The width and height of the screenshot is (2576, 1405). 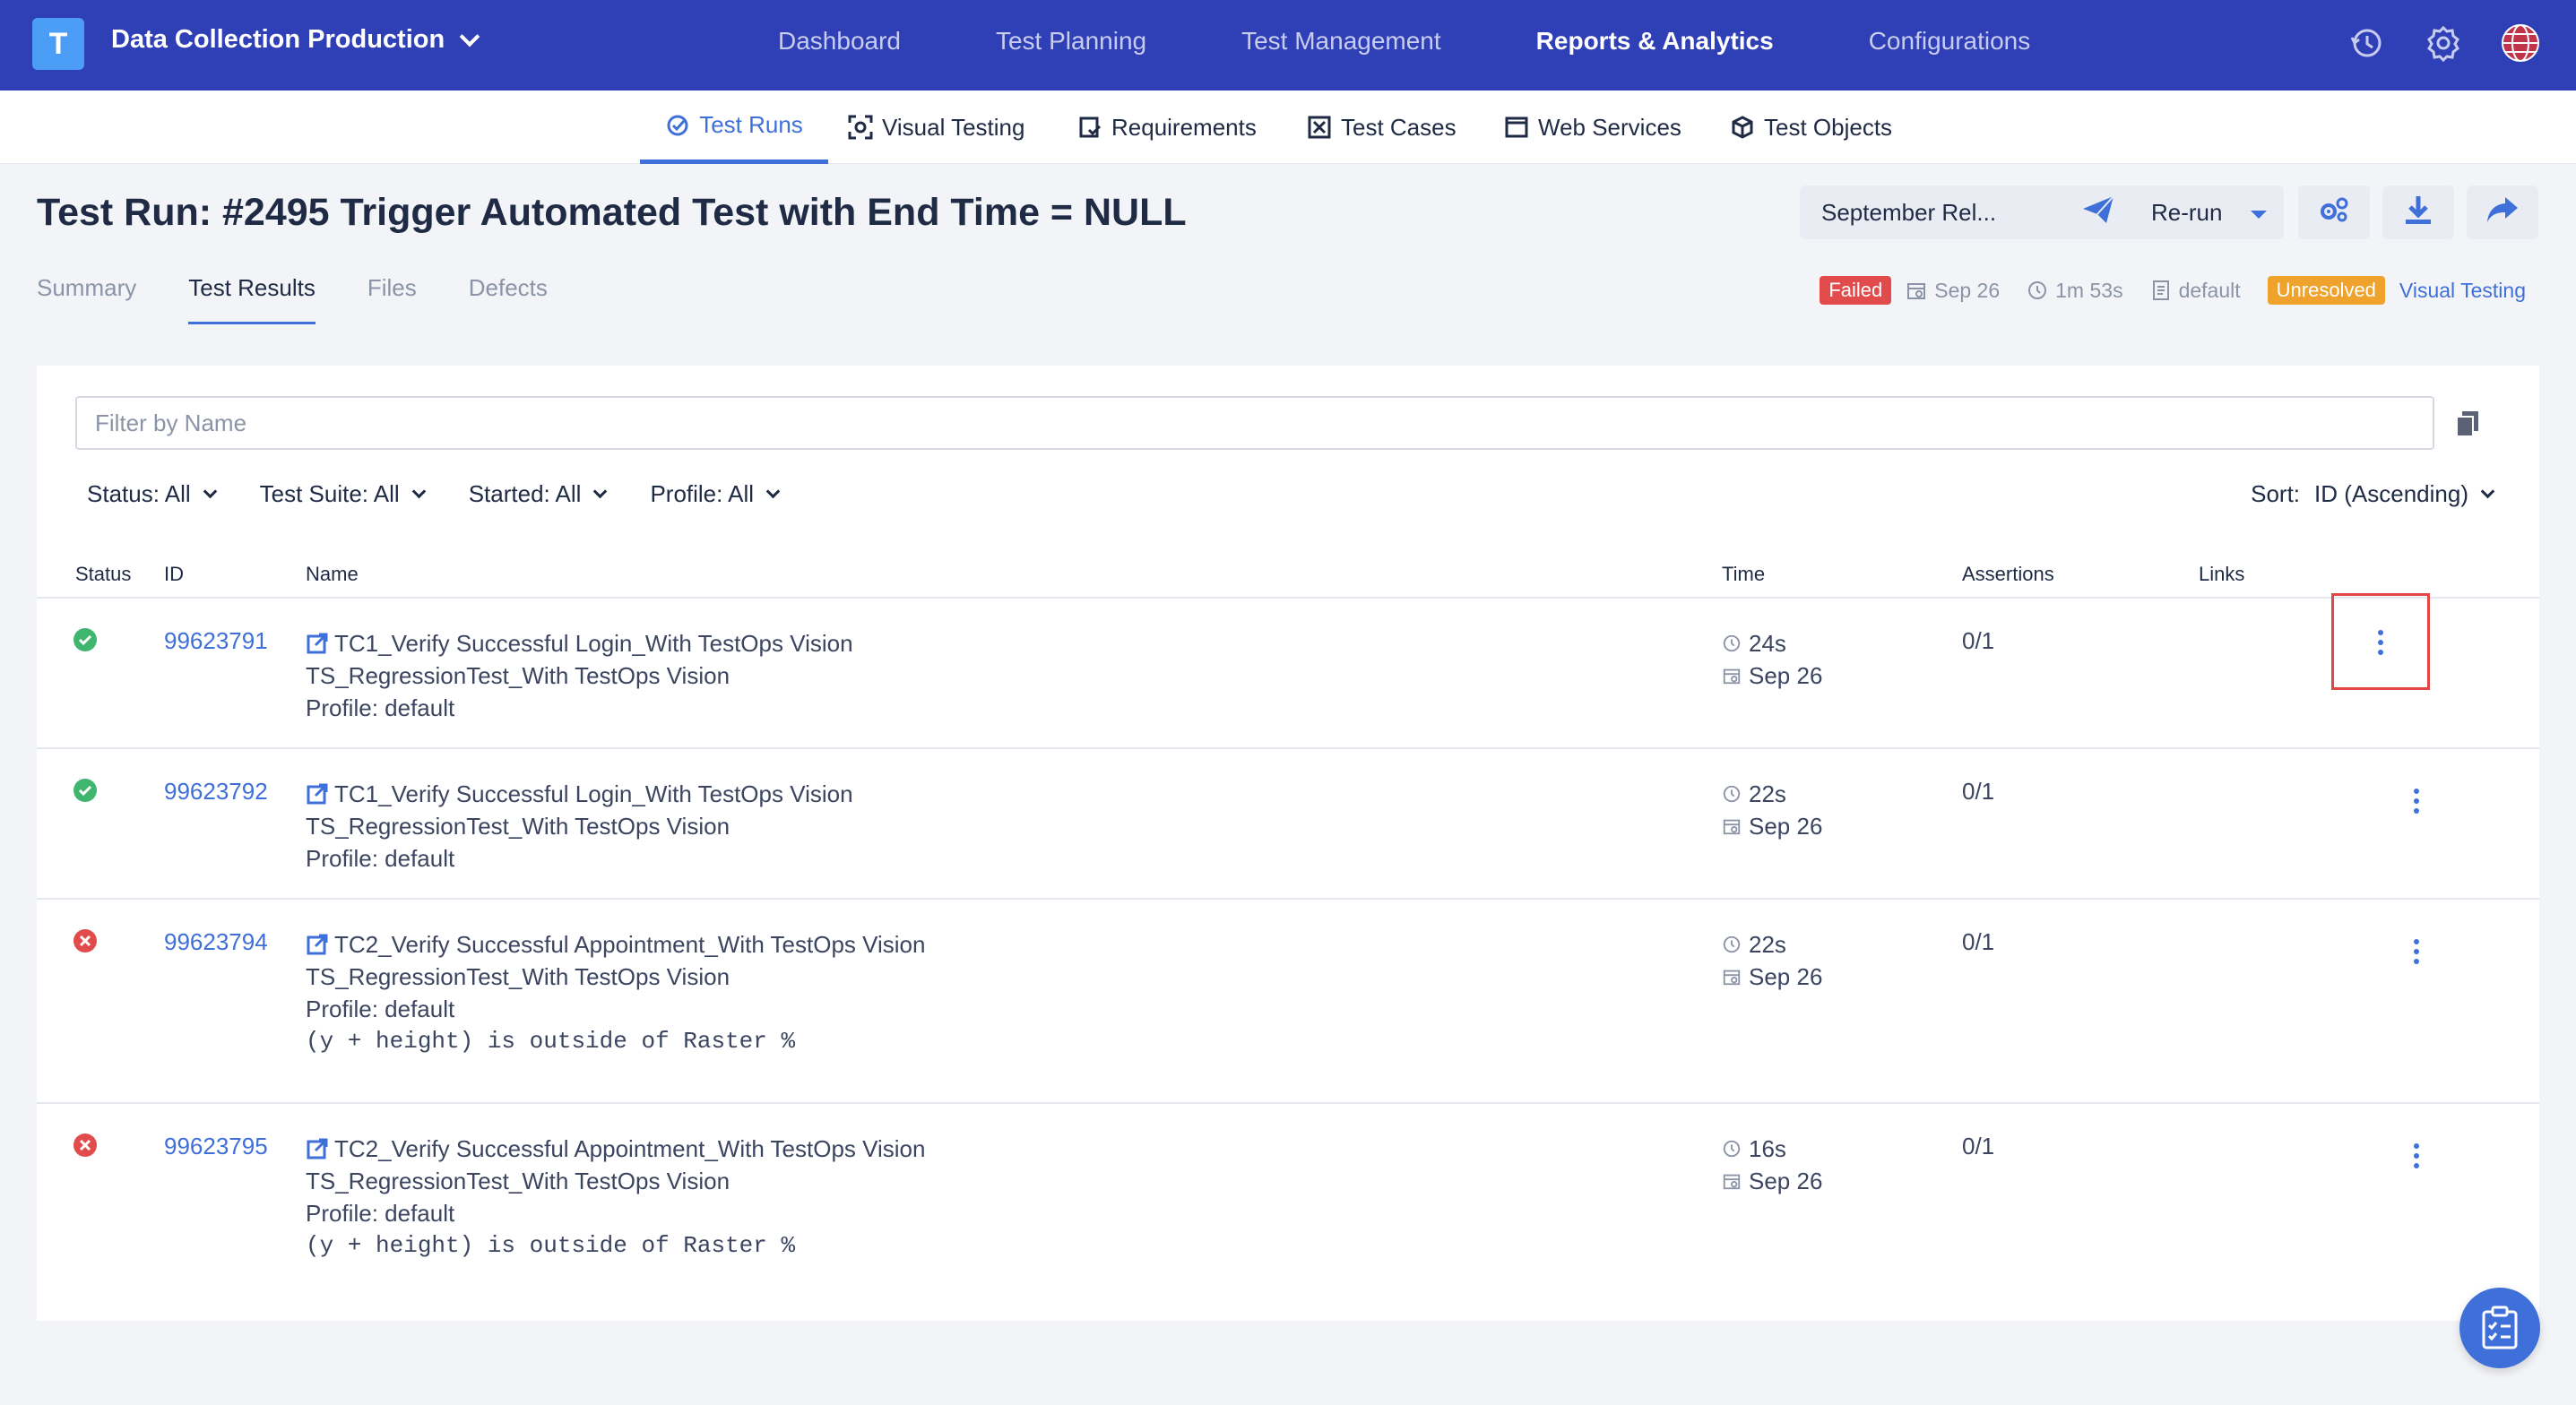 What do you see at coordinates (1732, 827) in the screenshot?
I see `calendar-icon` at bounding box center [1732, 827].